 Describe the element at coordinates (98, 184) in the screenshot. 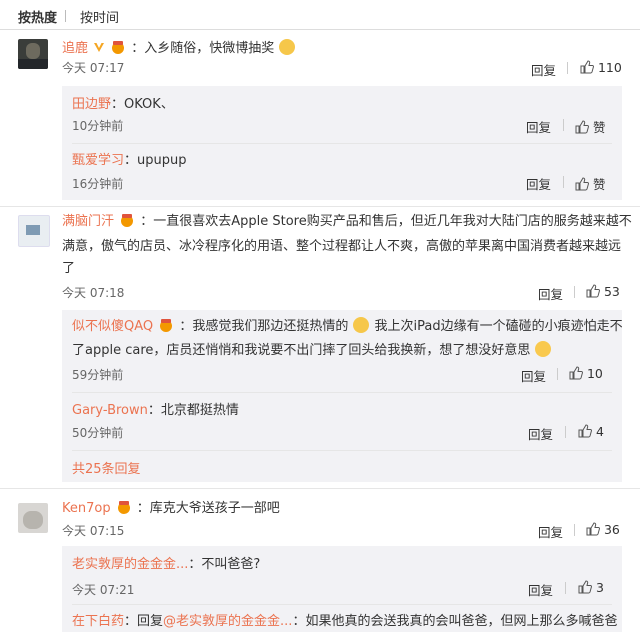

I see `reply-time: 16分钟前` at that location.